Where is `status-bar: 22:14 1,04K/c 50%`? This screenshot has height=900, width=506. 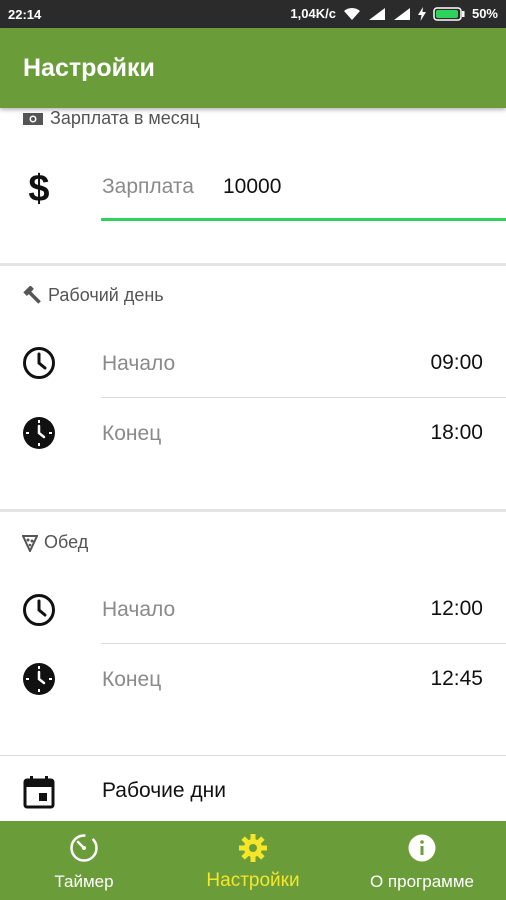
status-bar: 22:14 1,04K/c 50% is located at coordinates (253, 14).